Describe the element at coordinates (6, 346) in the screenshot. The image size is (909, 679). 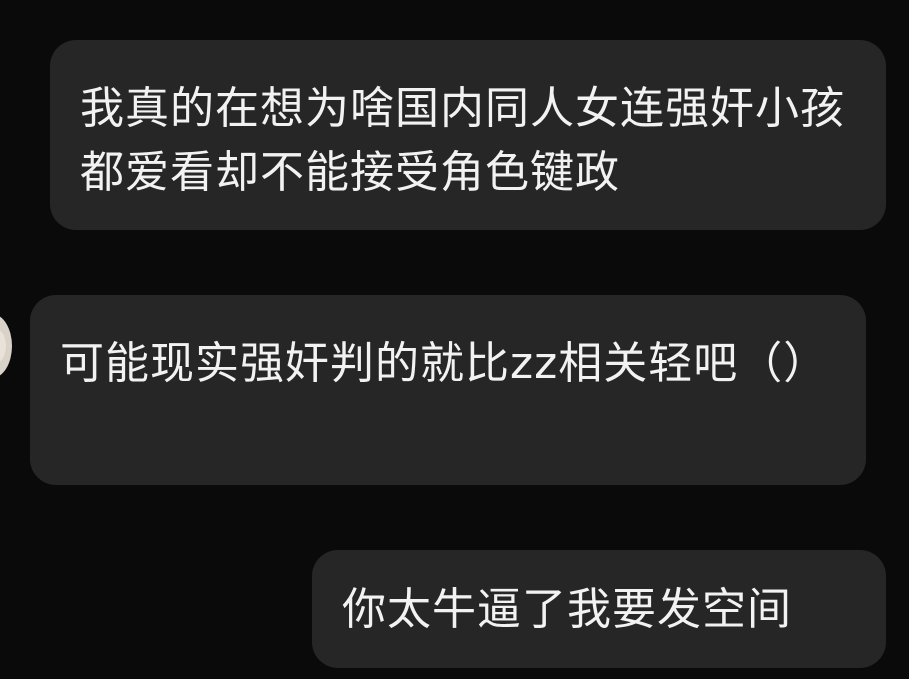
I see `sender-avatar` at that location.